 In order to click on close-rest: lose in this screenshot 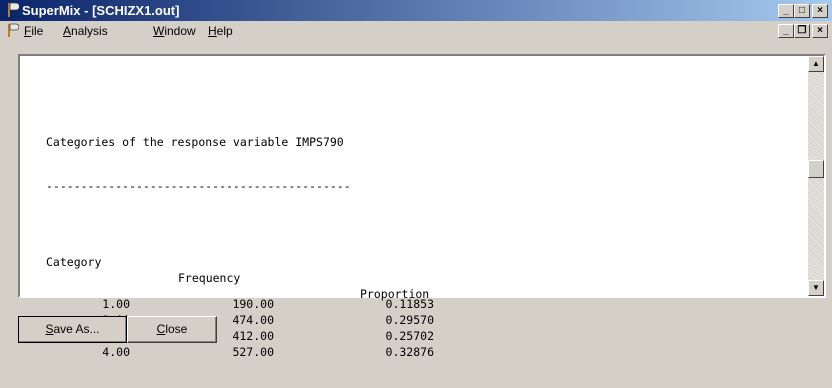, I will do `click(176, 329)`.